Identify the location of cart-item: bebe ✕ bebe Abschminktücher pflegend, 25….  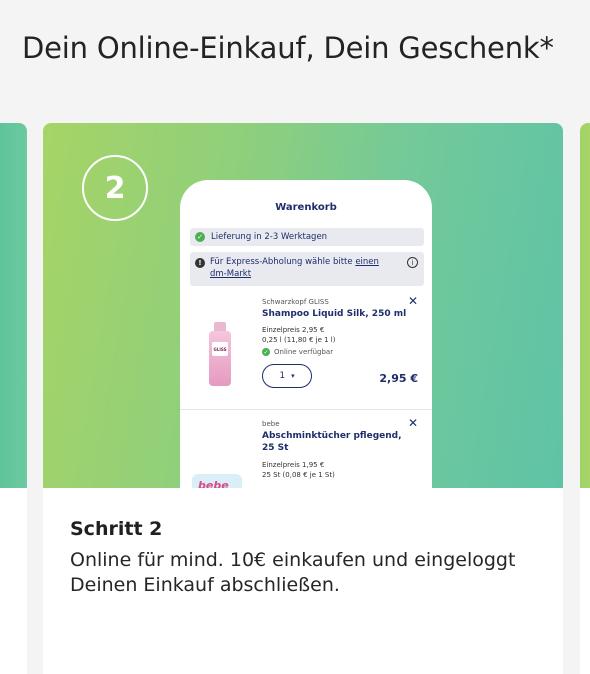
(306, 452).